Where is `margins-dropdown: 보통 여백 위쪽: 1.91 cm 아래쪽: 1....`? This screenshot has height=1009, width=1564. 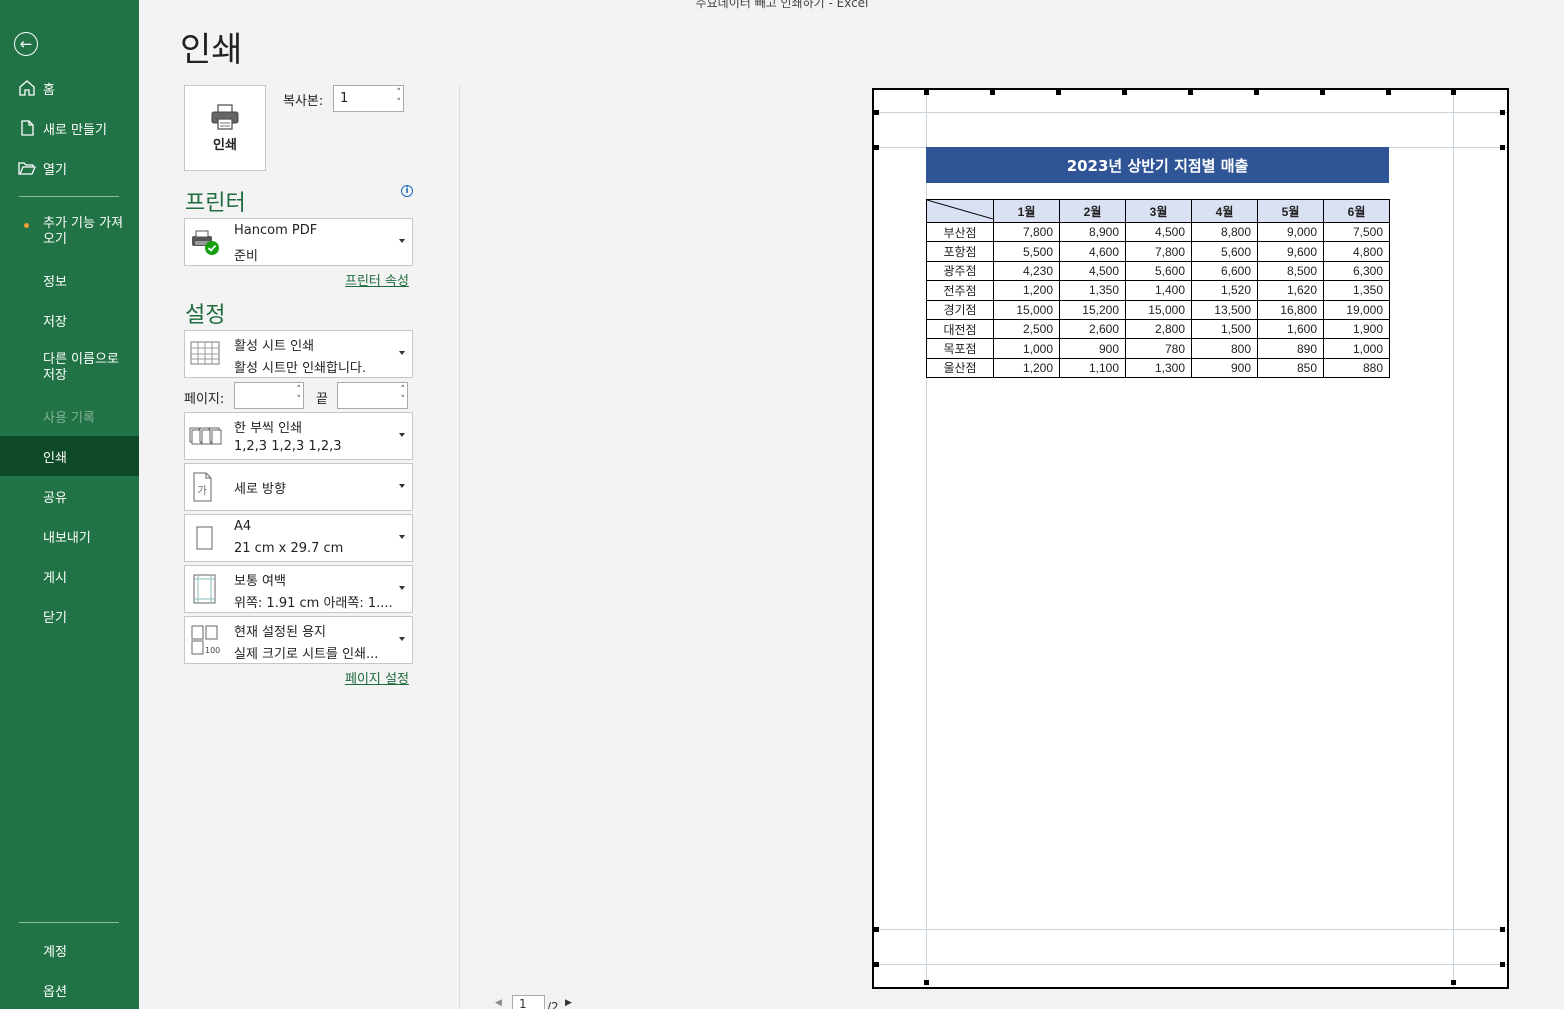 margins-dropdown: 보통 여백 위쪽: 1.91 cm 아래쪽: 1.... is located at coordinates (298, 589).